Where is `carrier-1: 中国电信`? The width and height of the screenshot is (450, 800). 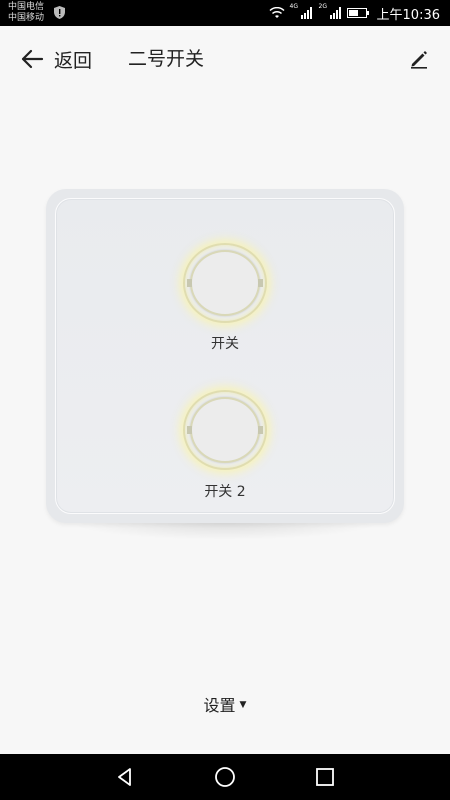 carrier-1: 中国电信 is located at coordinates (26, 7).